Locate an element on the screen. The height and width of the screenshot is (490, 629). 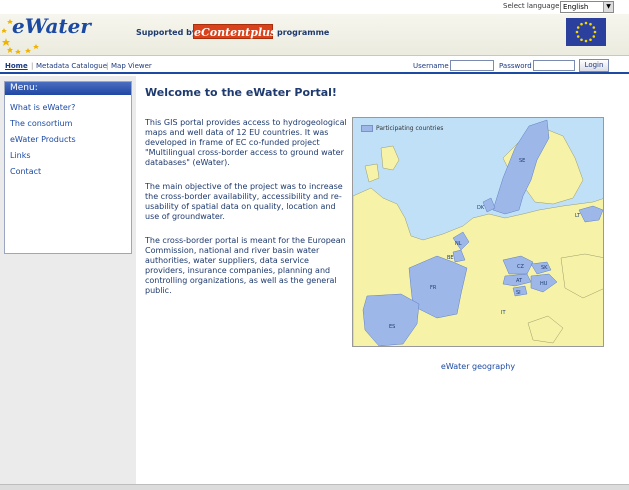
country-label: CZ is located at coordinates (520, 267).